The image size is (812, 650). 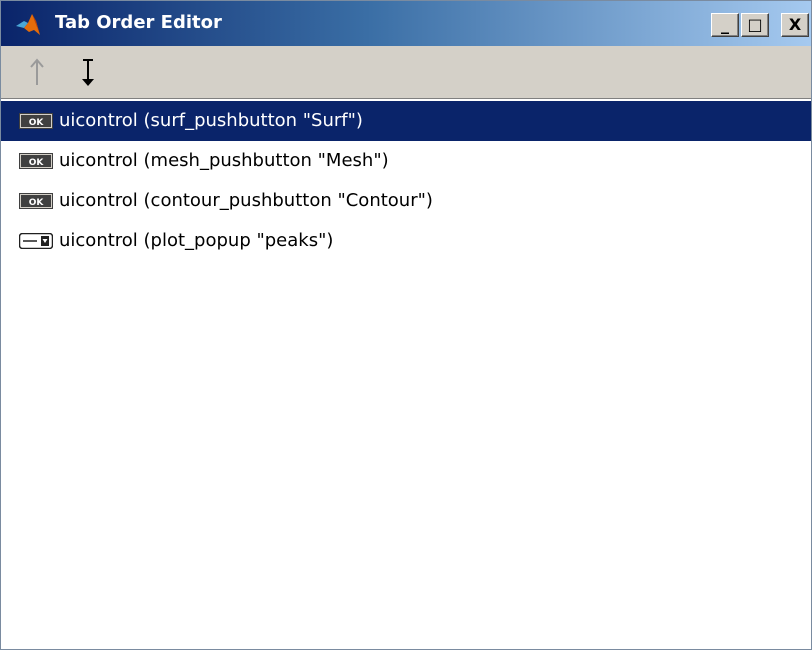 I want to click on toolbar, so click(x=406, y=72).